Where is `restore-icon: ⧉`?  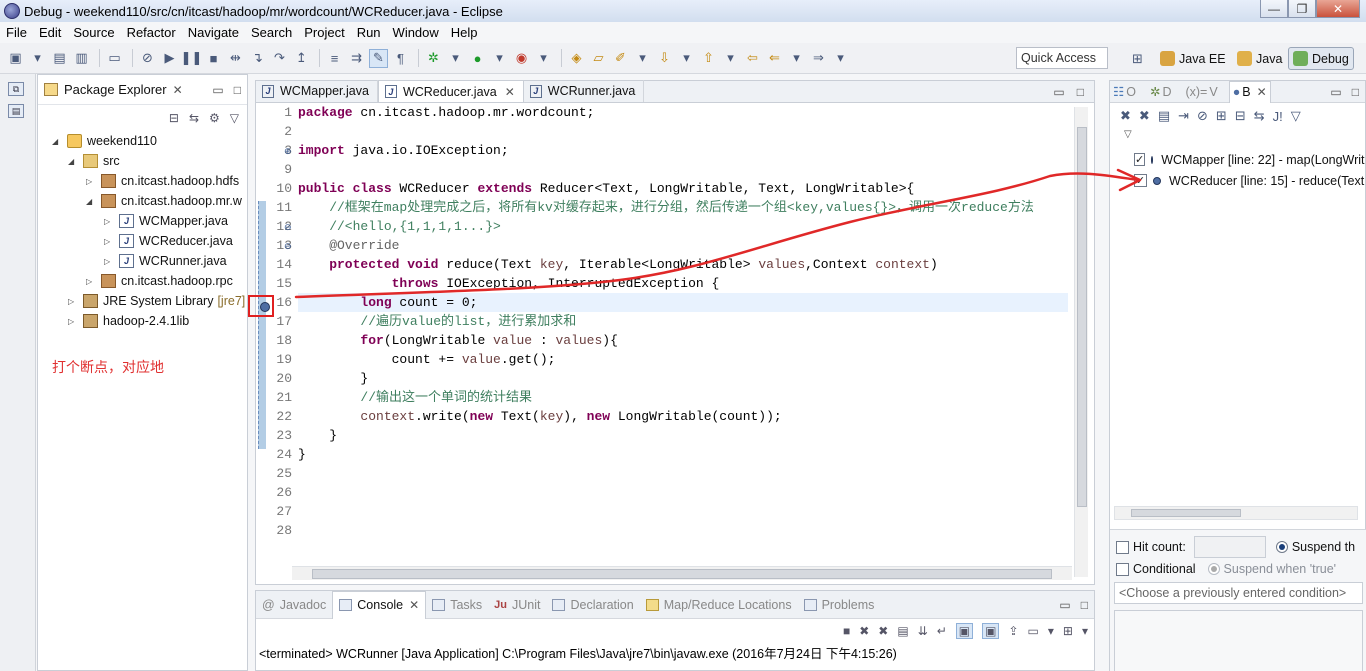 restore-icon: ⧉ is located at coordinates (16, 89).